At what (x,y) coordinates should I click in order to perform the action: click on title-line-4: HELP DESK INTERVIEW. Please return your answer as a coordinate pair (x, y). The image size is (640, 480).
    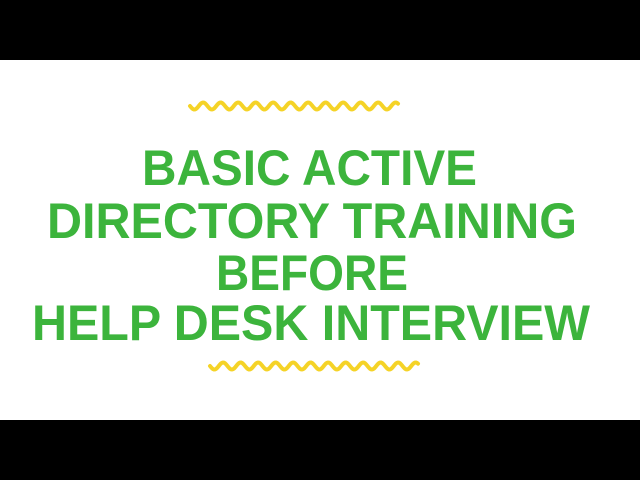
    Looking at the image, I should click on (311, 323).